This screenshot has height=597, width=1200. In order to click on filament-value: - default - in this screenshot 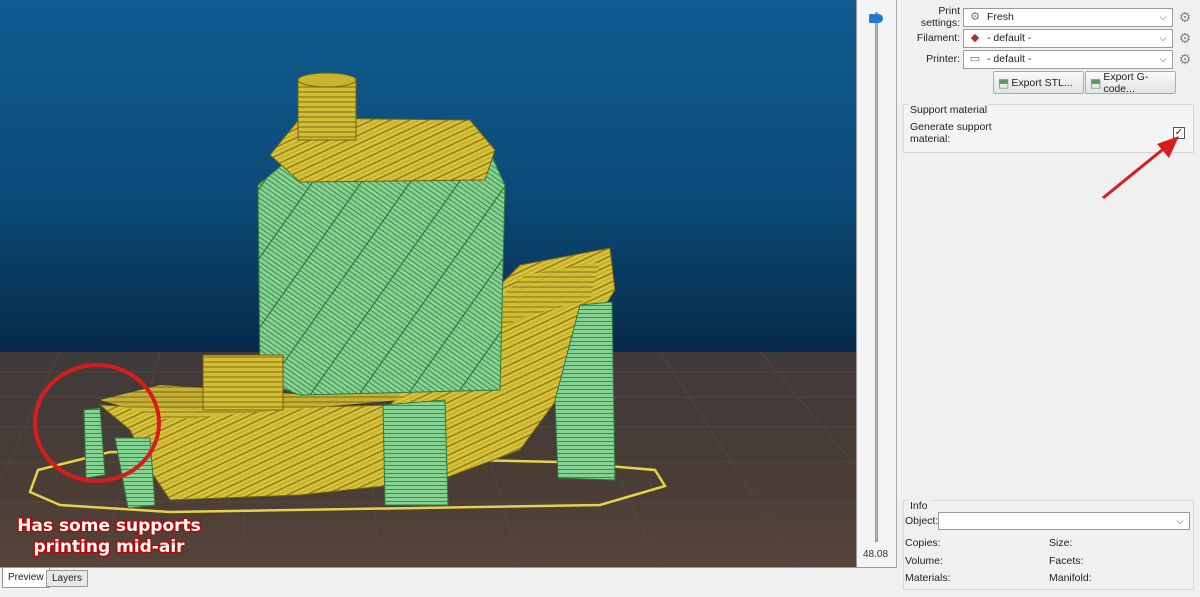, I will do `click(1009, 38)`.